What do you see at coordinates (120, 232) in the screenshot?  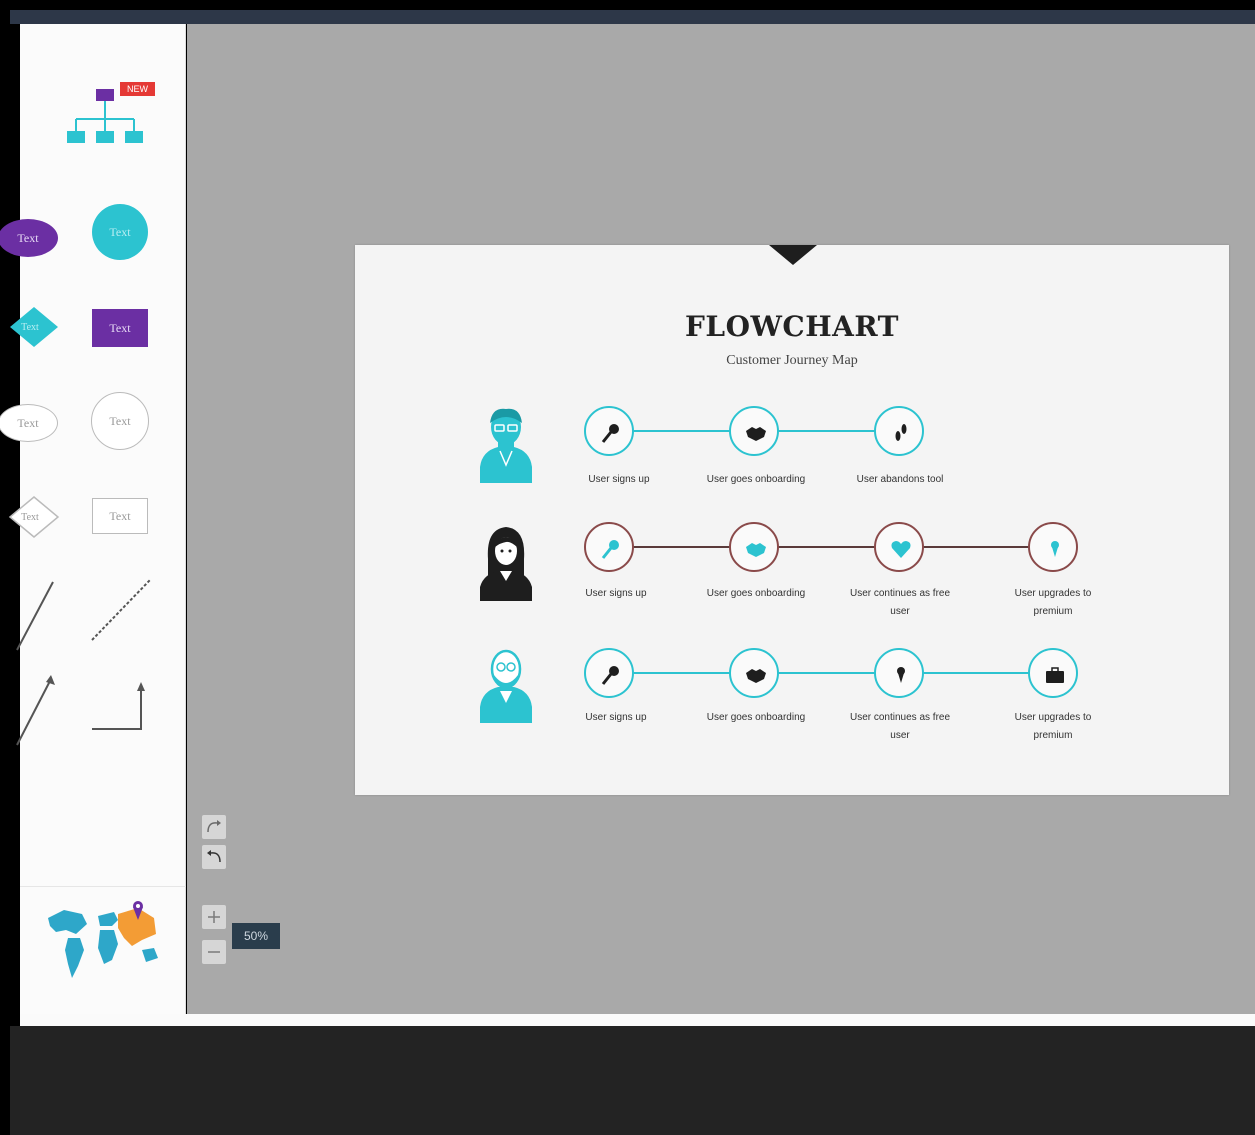 I see `teal-circle-shape: Text` at bounding box center [120, 232].